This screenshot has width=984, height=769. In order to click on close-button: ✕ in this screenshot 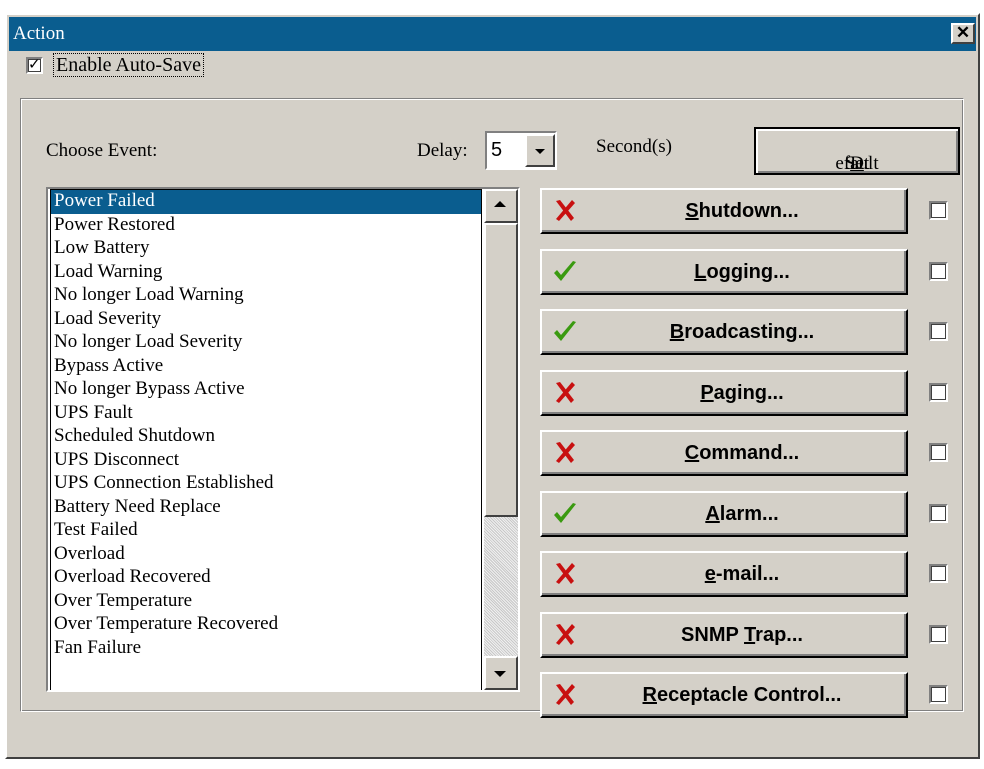, I will do `click(963, 33)`.